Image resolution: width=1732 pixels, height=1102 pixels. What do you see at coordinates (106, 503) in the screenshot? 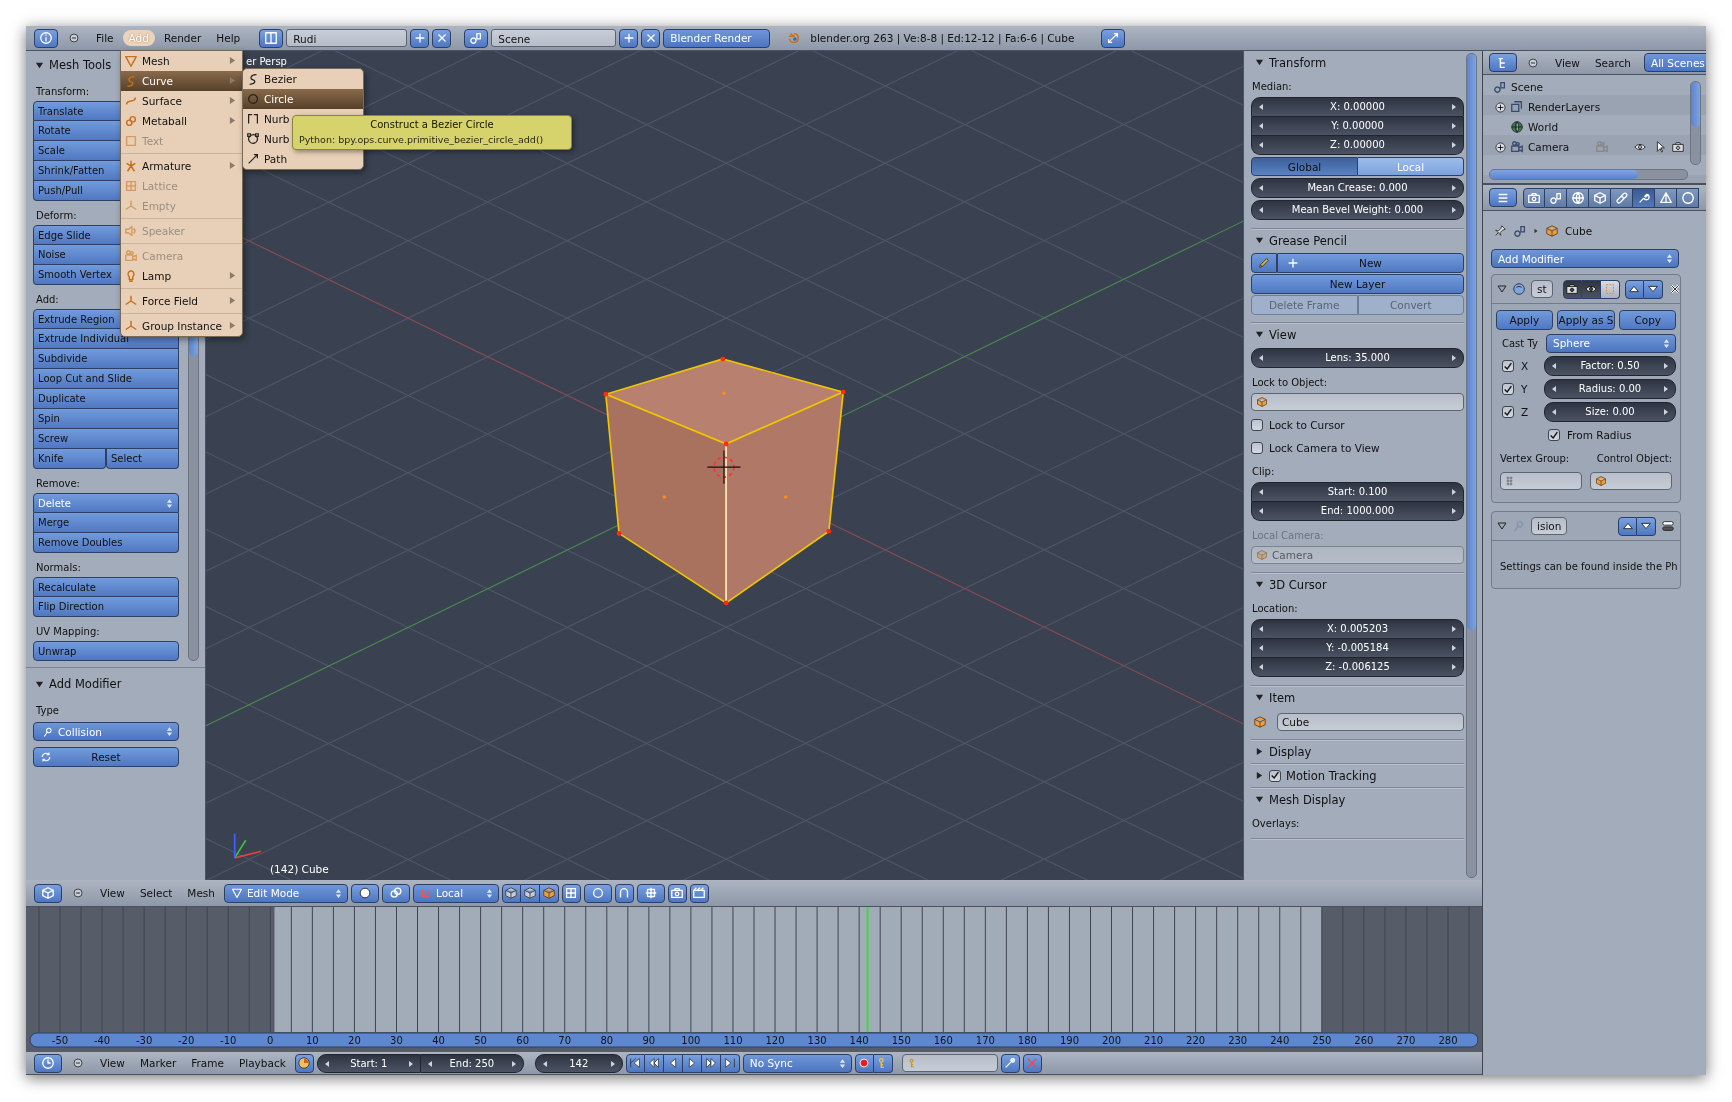
I see `tool-dropdown: Delete` at bounding box center [106, 503].